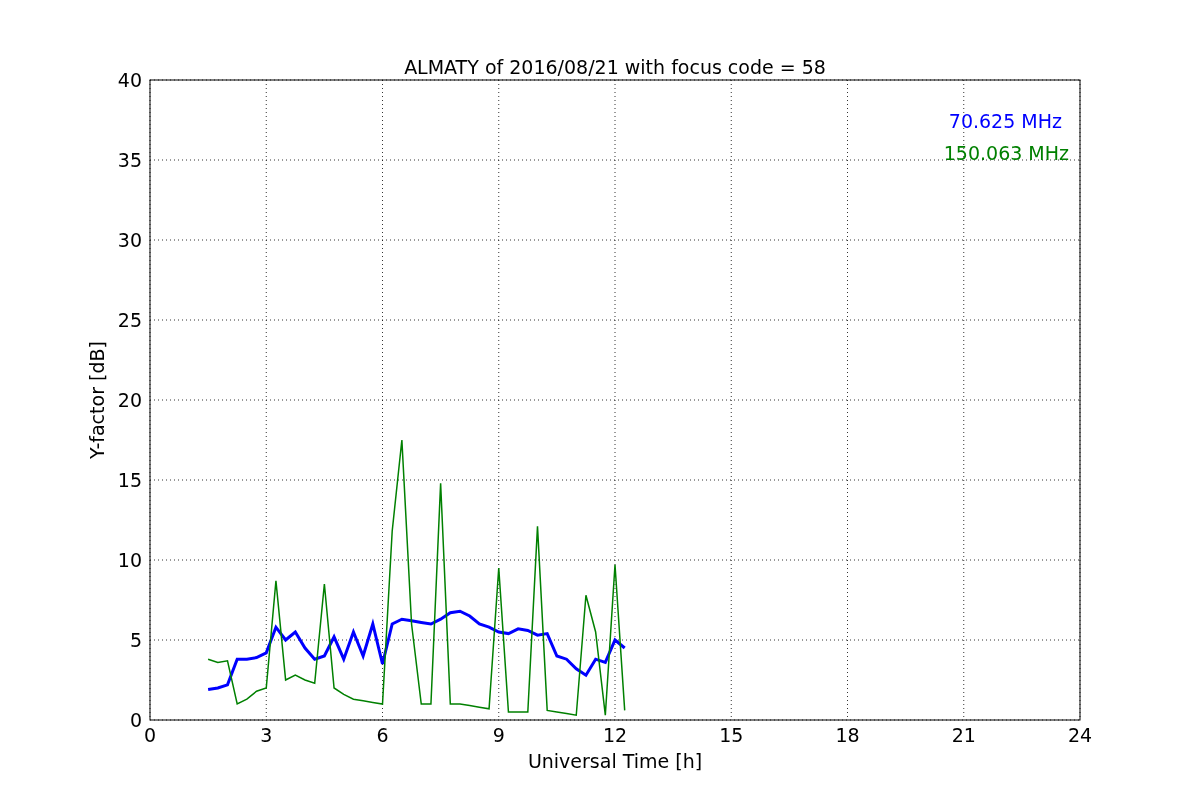 Image resolution: width=1200 pixels, height=800 pixels. I want to click on y-tick-label: 40, so click(129, 80).